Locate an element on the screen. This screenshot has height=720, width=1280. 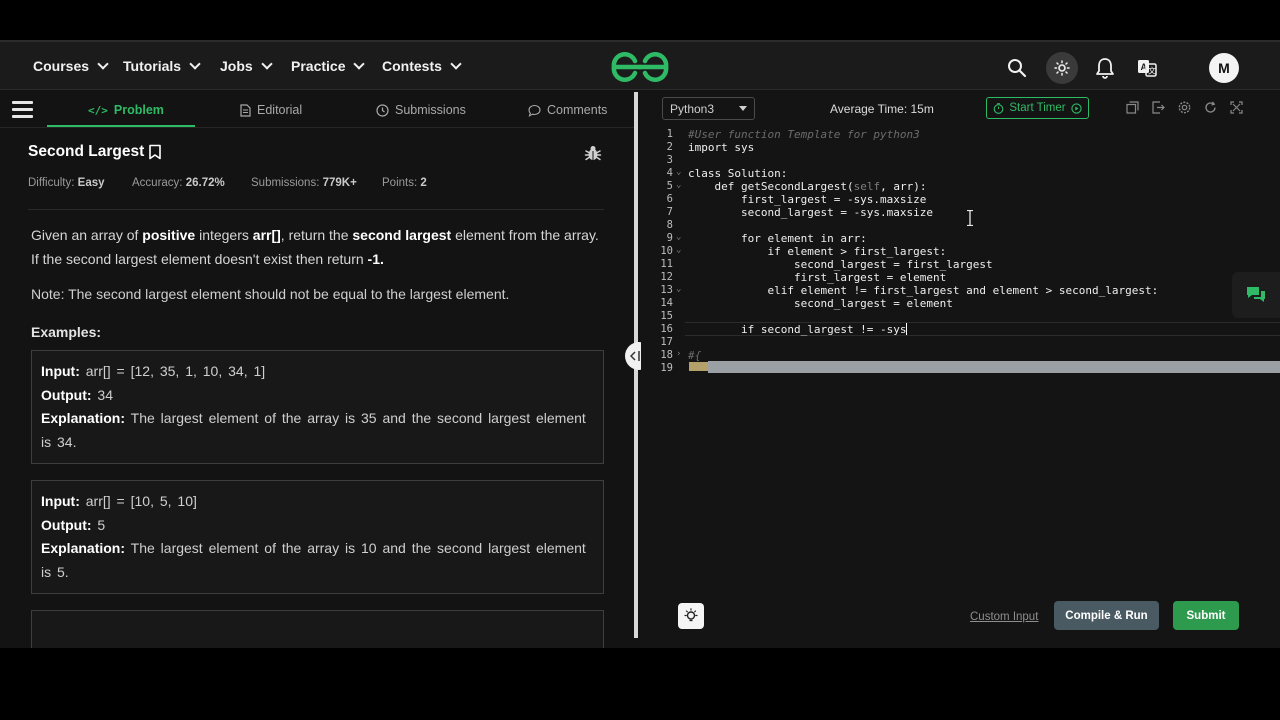
tab-editorial: Editorial is located at coordinates (271, 110).